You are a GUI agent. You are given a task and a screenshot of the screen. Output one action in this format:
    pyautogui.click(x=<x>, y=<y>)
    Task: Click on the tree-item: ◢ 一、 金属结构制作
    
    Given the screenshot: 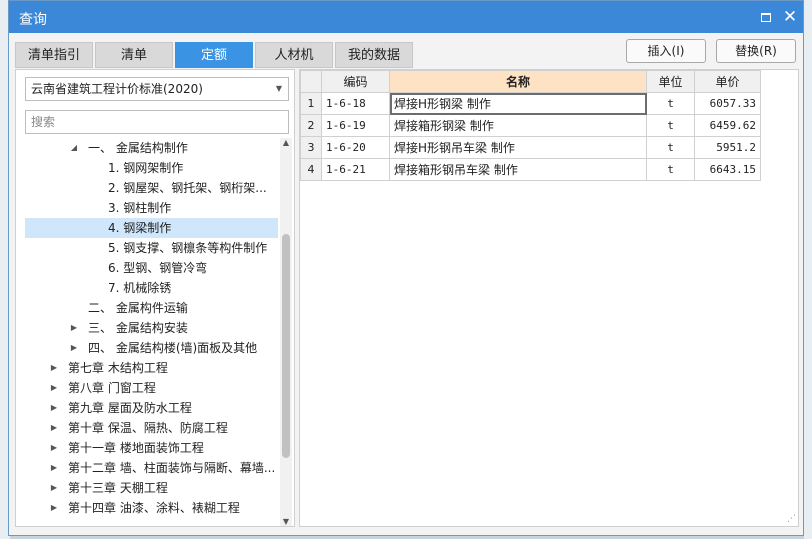 What is the action you would take?
    pyautogui.click(x=151, y=148)
    